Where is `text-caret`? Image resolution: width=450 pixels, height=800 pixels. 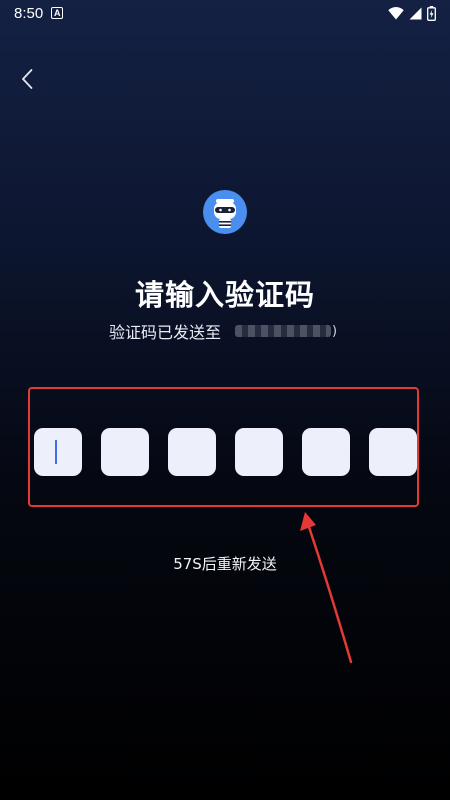
text-caret is located at coordinates (56, 452).